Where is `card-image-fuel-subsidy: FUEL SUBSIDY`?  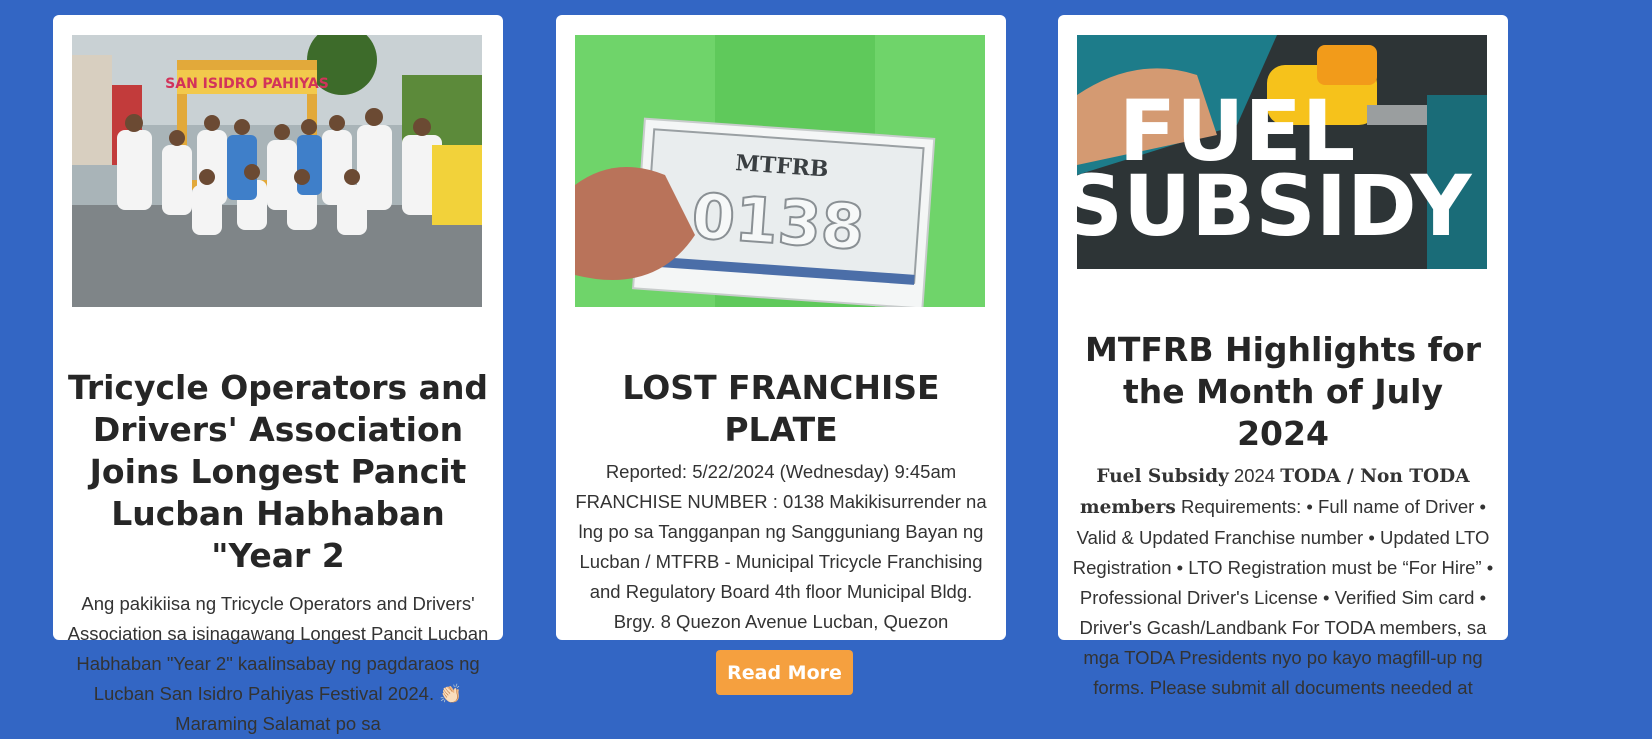 card-image-fuel-subsidy: FUEL SUBSIDY is located at coordinates (1282, 152).